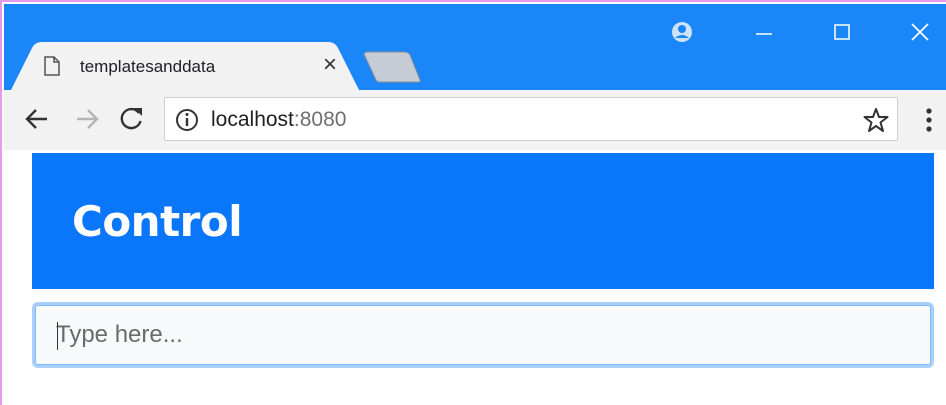  What do you see at coordinates (148, 66) in the screenshot?
I see `tab-title: templatesanddata` at bounding box center [148, 66].